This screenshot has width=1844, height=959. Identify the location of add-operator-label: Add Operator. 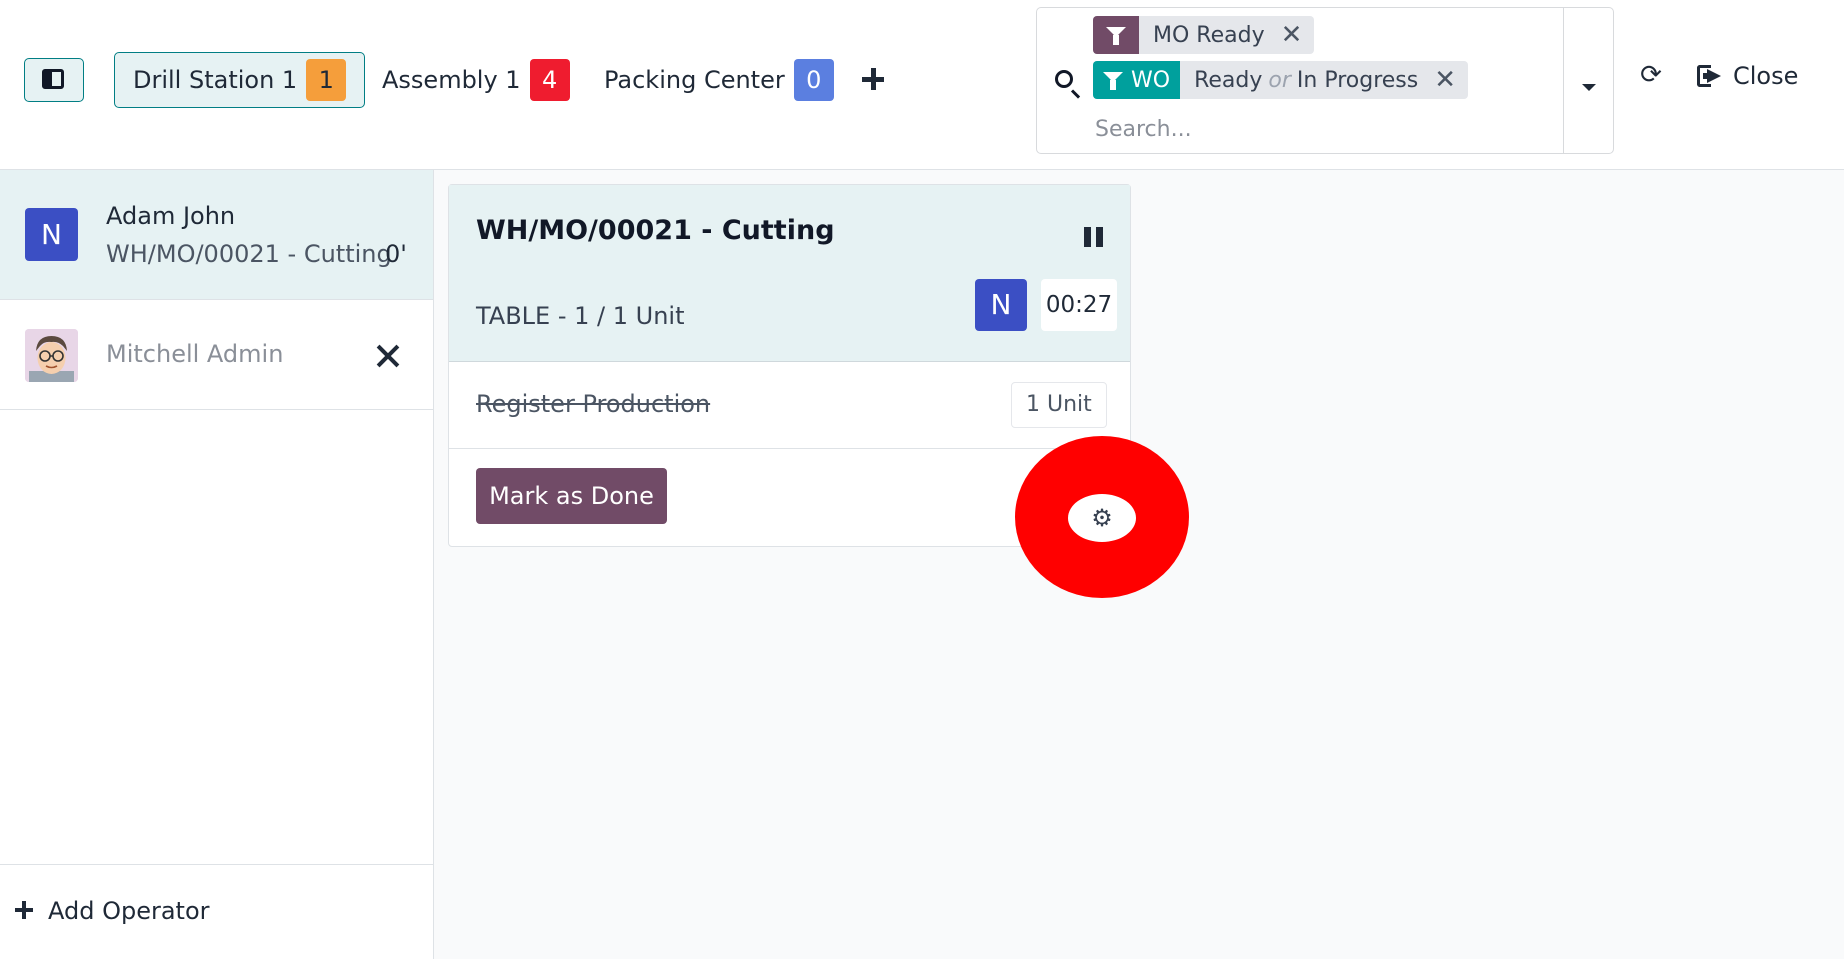
(129, 911).